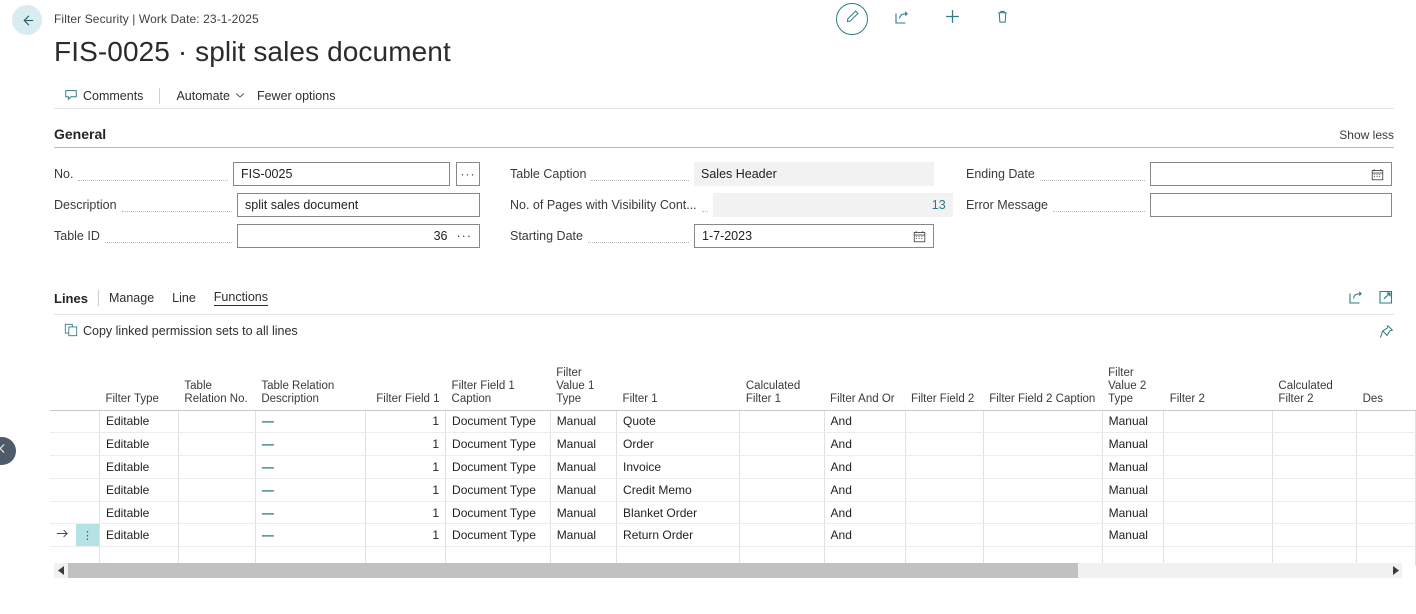 The width and height of the screenshot is (1416, 614). Describe the element at coordinates (240, 298) in the screenshot. I see `lines-tab-functions: Functions` at that location.